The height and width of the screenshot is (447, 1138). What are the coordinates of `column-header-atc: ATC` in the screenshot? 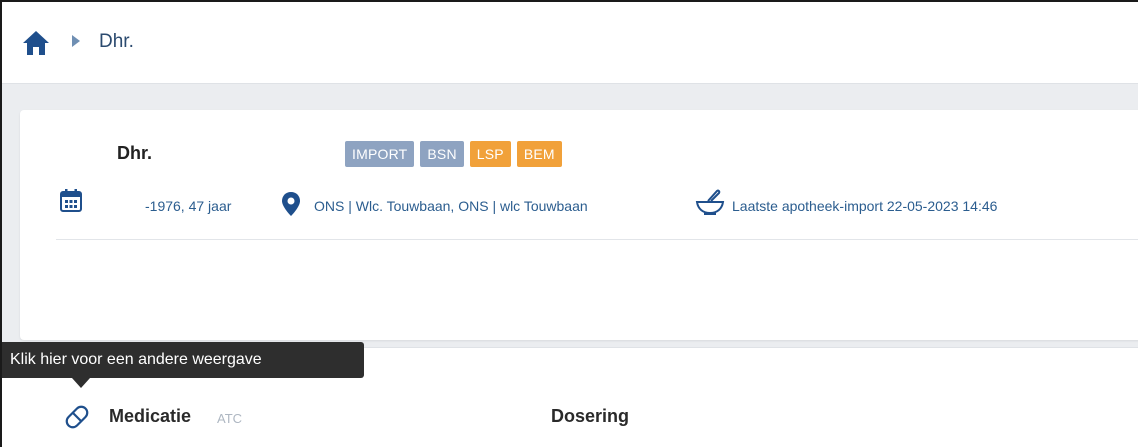 It's located at (230, 418).